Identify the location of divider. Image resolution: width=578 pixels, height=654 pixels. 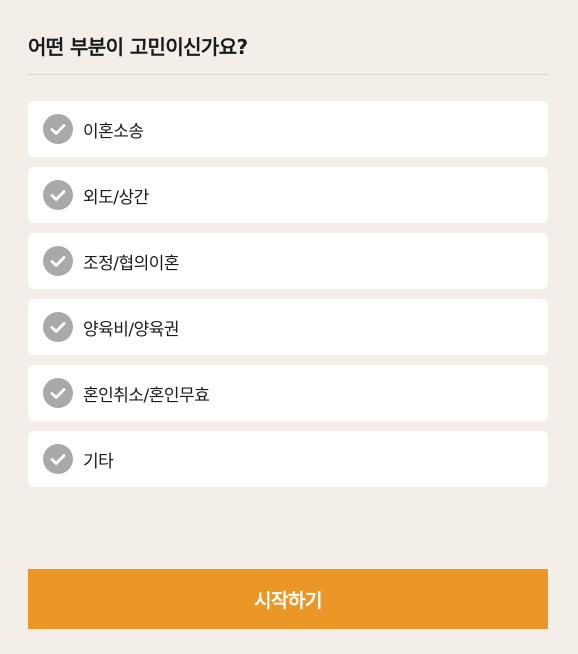
(288, 74).